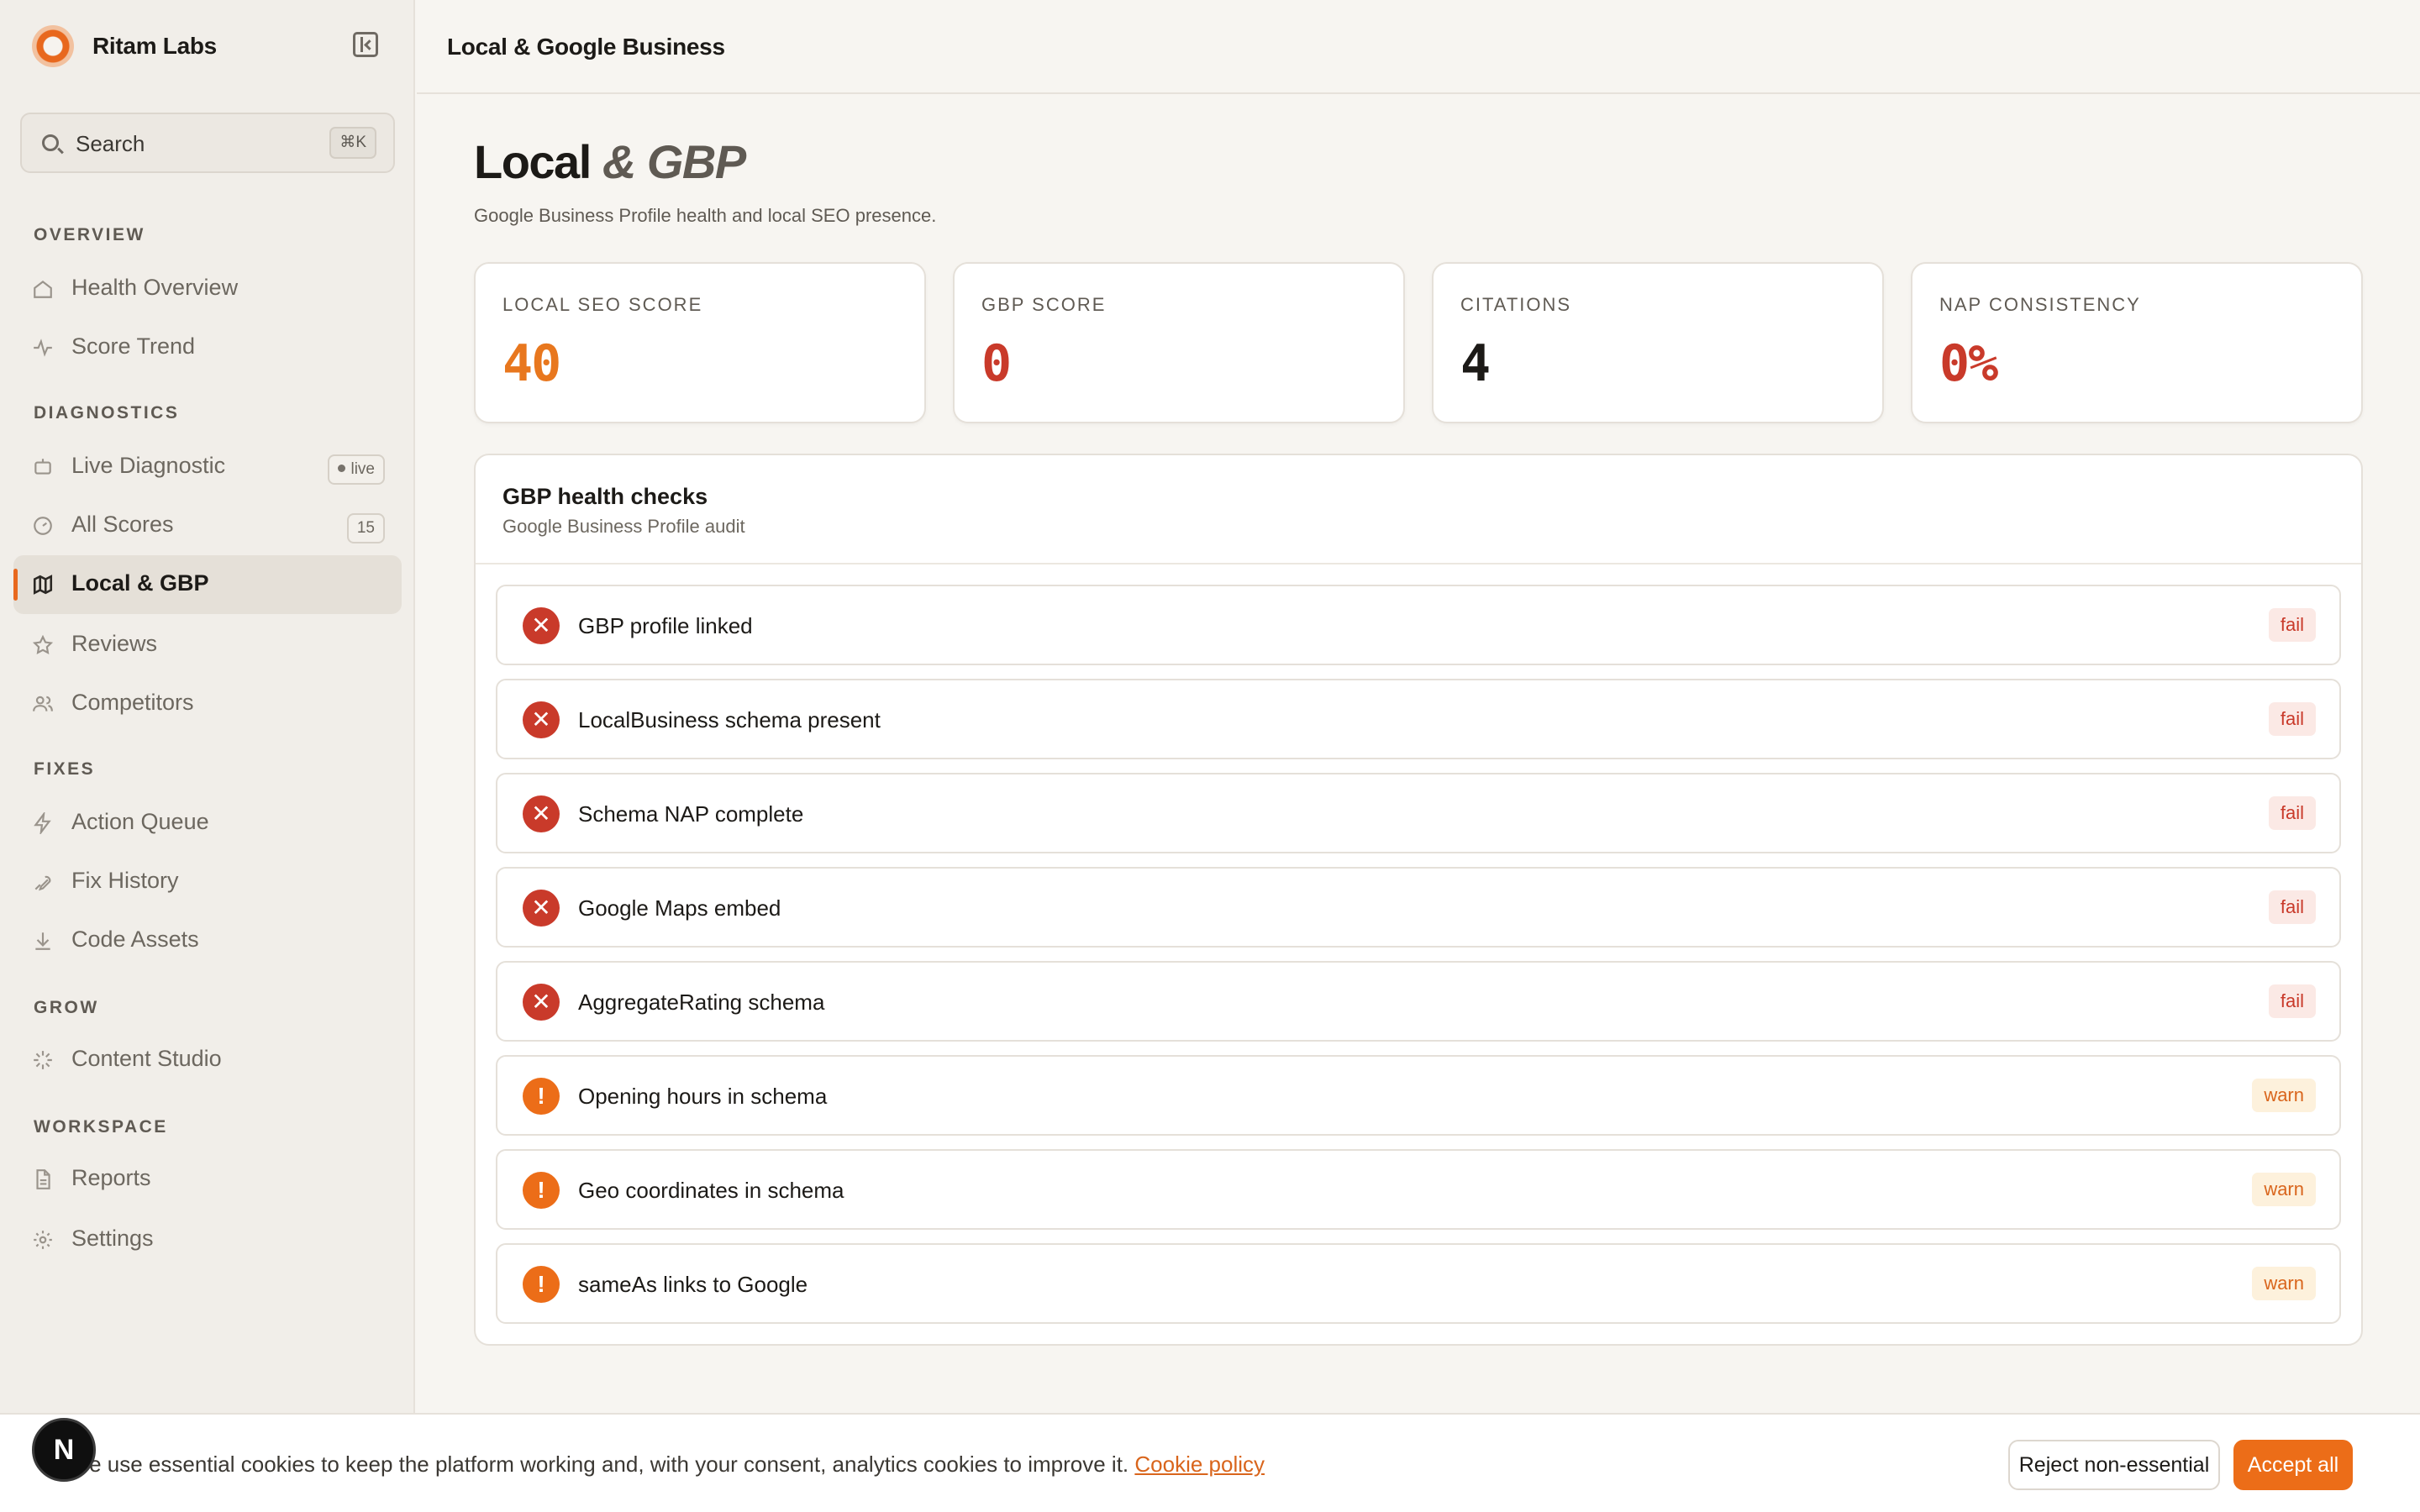 The width and height of the screenshot is (2420, 1512). What do you see at coordinates (155, 287) in the screenshot?
I see `sidebar-item-label: Health Overview` at bounding box center [155, 287].